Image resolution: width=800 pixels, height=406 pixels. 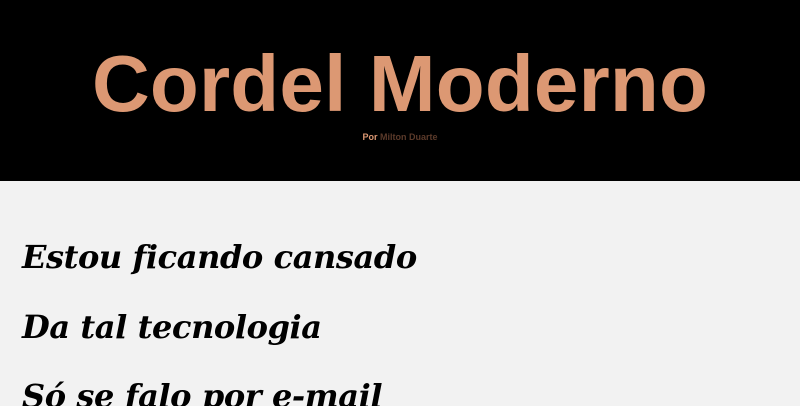 What do you see at coordinates (219, 257) in the screenshot?
I see `poem-line-1: Estou ficando cansado` at bounding box center [219, 257].